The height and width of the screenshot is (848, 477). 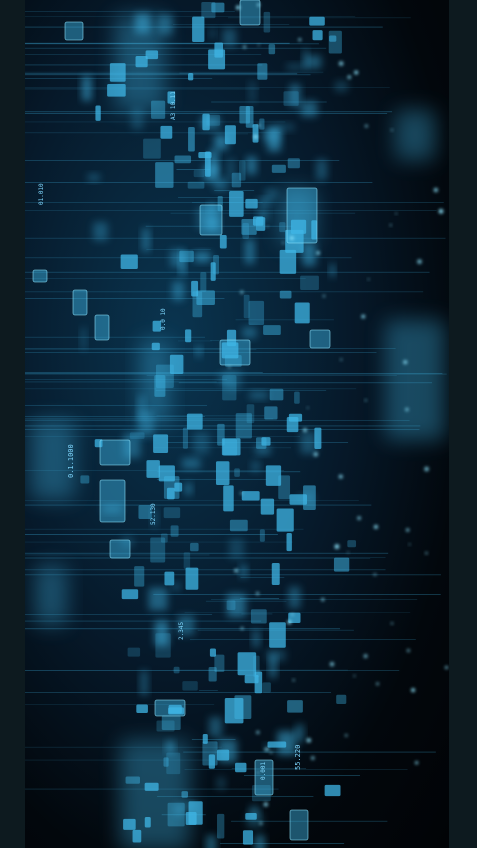 What do you see at coordinates (13, 424) in the screenshot?
I see `left-frame-border` at bounding box center [13, 424].